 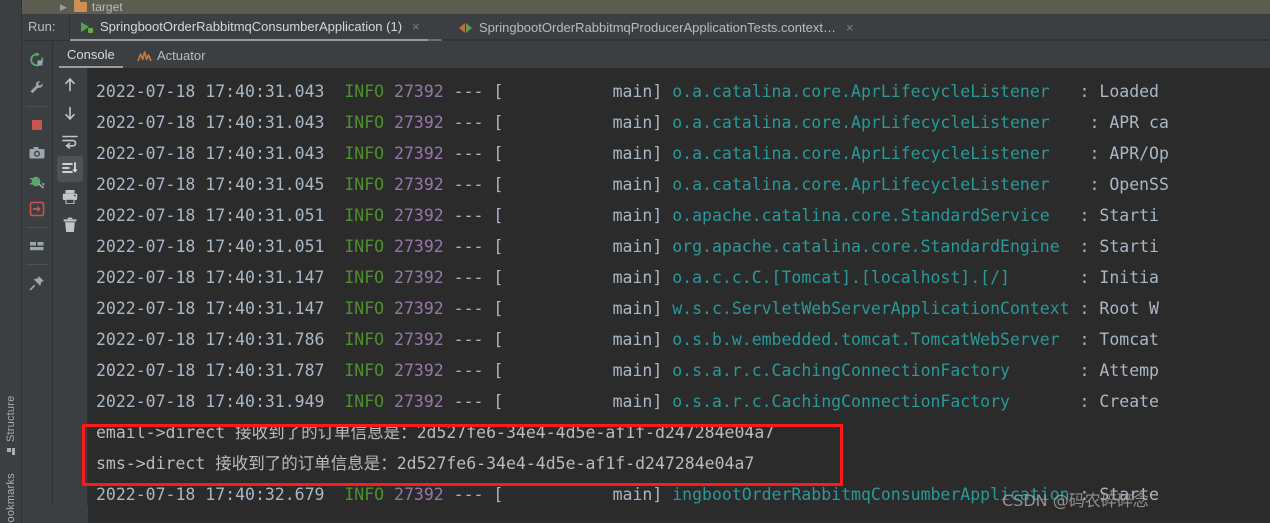 I want to click on screenshot-button, so click(x=37, y=153).